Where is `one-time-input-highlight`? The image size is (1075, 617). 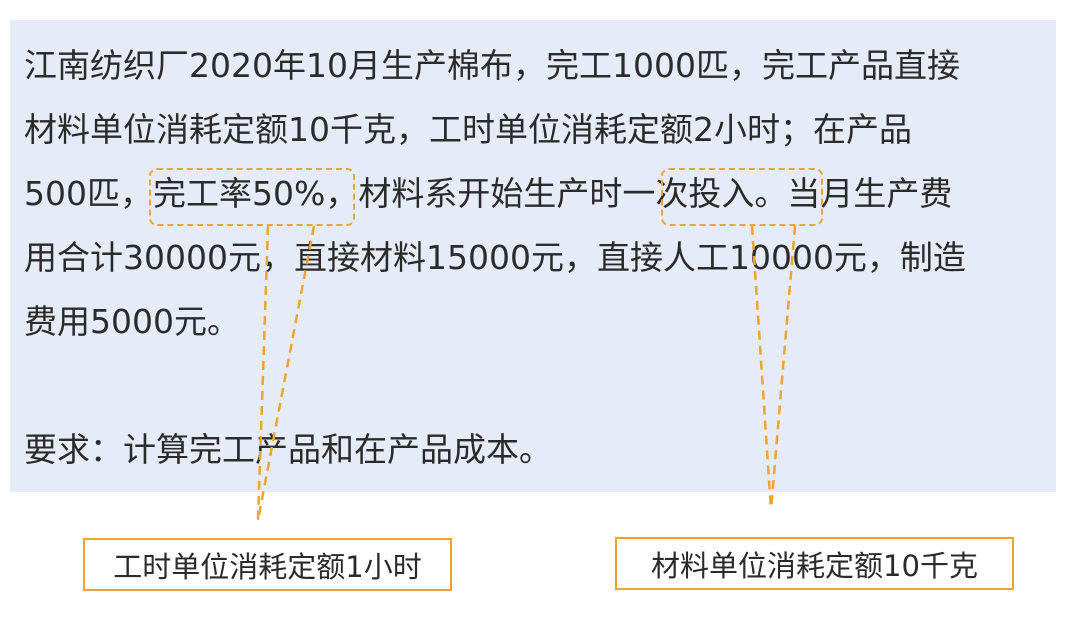
one-time-input-highlight is located at coordinates (742, 197).